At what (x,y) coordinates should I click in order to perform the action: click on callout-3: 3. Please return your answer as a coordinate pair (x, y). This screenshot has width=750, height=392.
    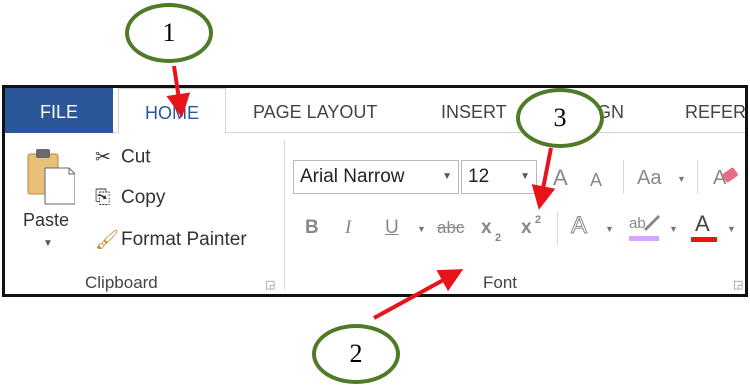
    Looking at the image, I should click on (560, 118).